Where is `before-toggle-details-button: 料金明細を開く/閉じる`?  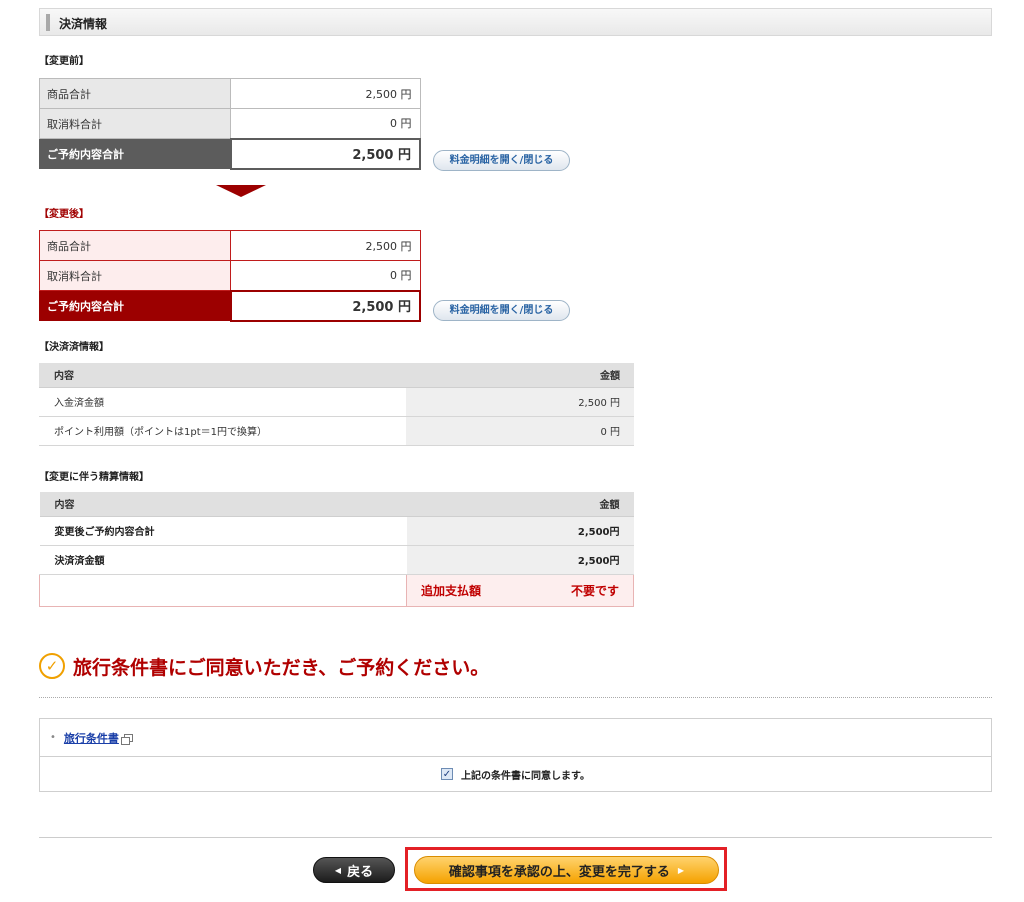
before-toggle-details-button: 料金明細を開く/閉じる is located at coordinates (501, 160).